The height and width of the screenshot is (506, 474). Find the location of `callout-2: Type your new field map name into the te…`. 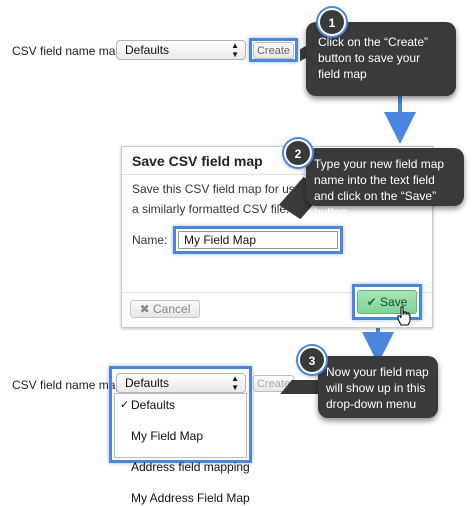

callout-2: Type your new field map name into the te… is located at coordinates (385, 183).